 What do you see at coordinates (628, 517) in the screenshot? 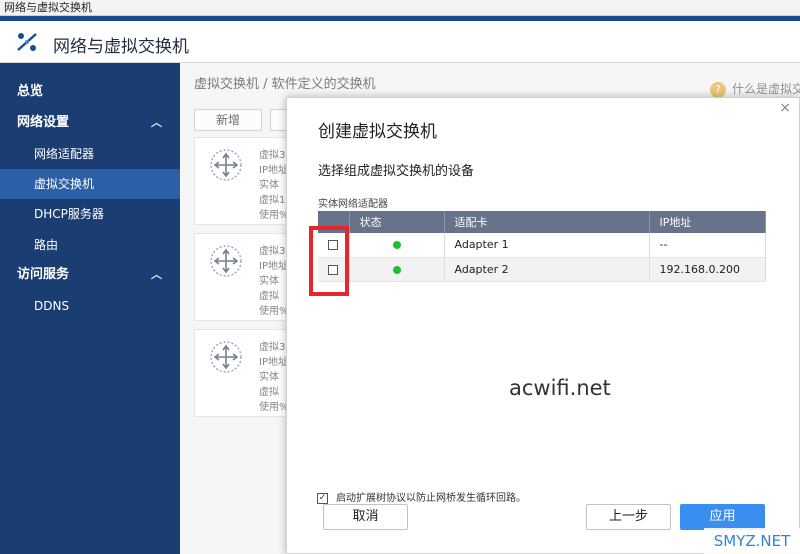
I see `back-button: 上一步` at bounding box center [628, 517].